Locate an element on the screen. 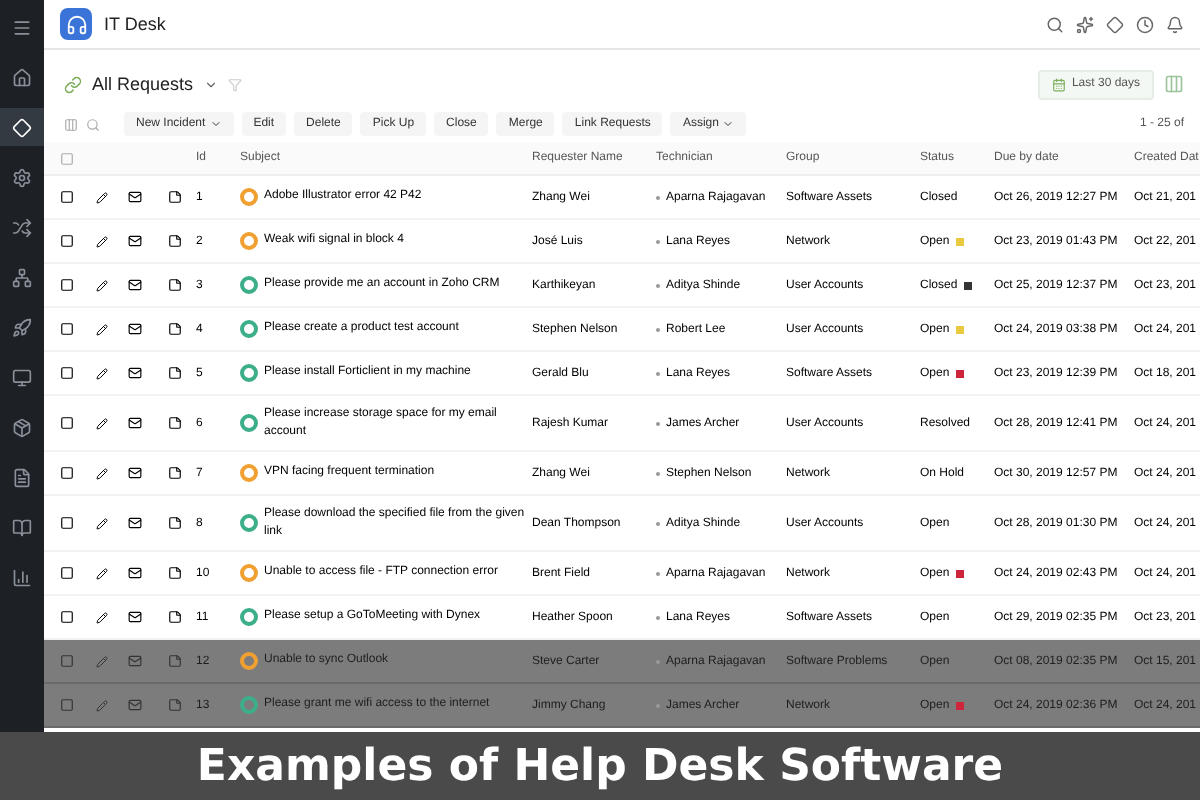  search-icon is located at coordinates (1055, 24).